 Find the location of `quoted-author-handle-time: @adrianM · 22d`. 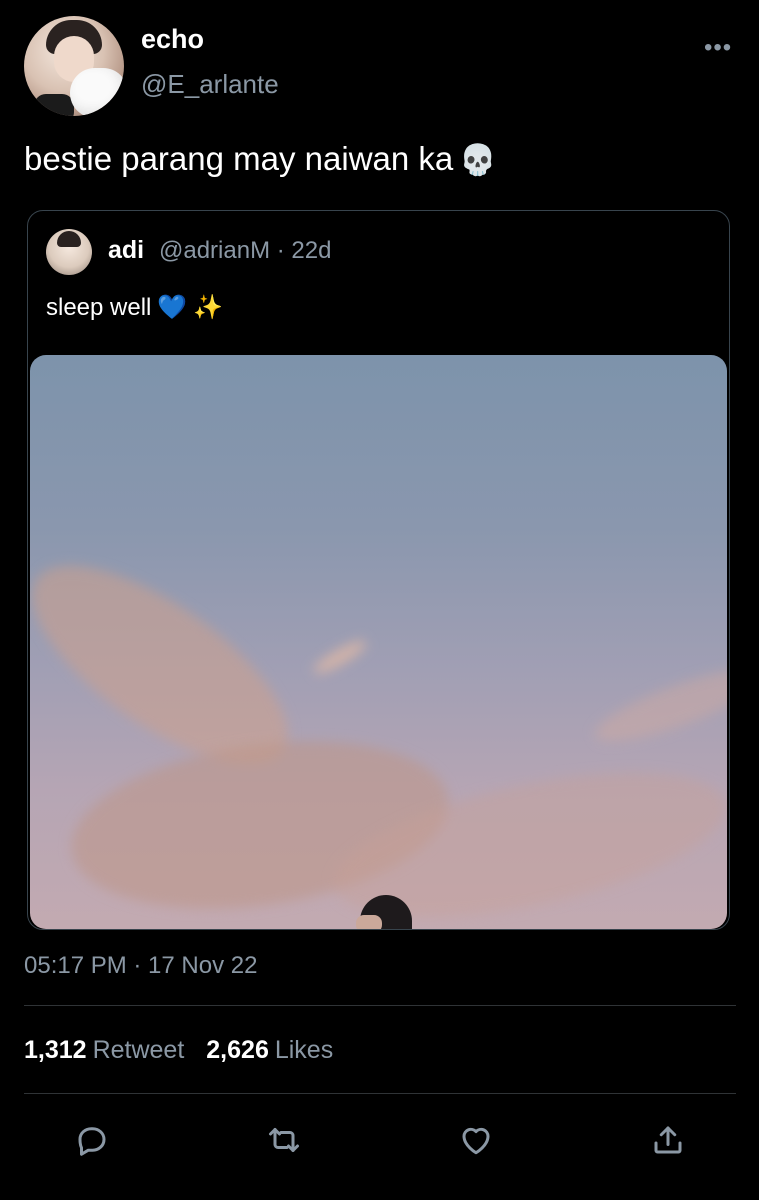

quoted-author-handle-time: @adrianM · 22d is located at coordinates (245, 250).